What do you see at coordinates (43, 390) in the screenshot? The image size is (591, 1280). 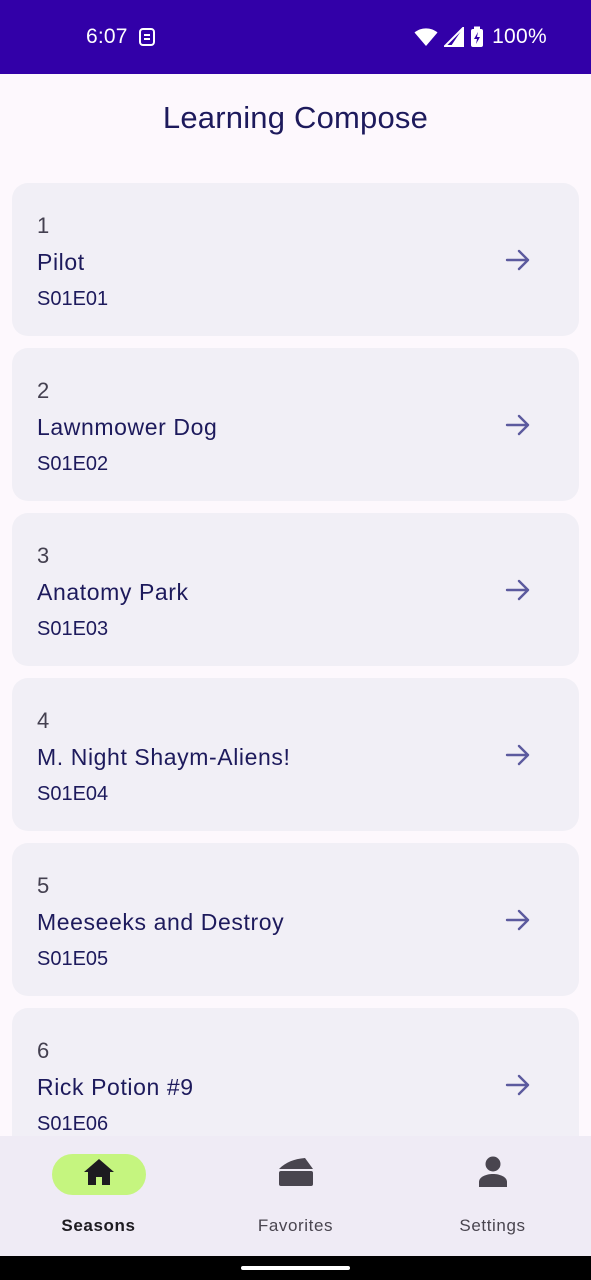 I see `episode-number: 2` at bounding box center [43, 390].